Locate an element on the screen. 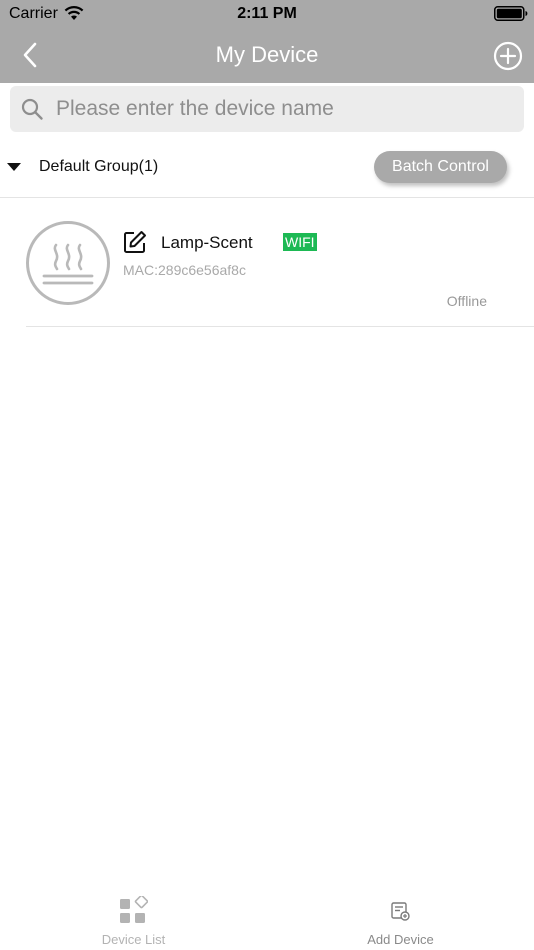  tab-add-device: Add Device is located at coordinates (400, 915).